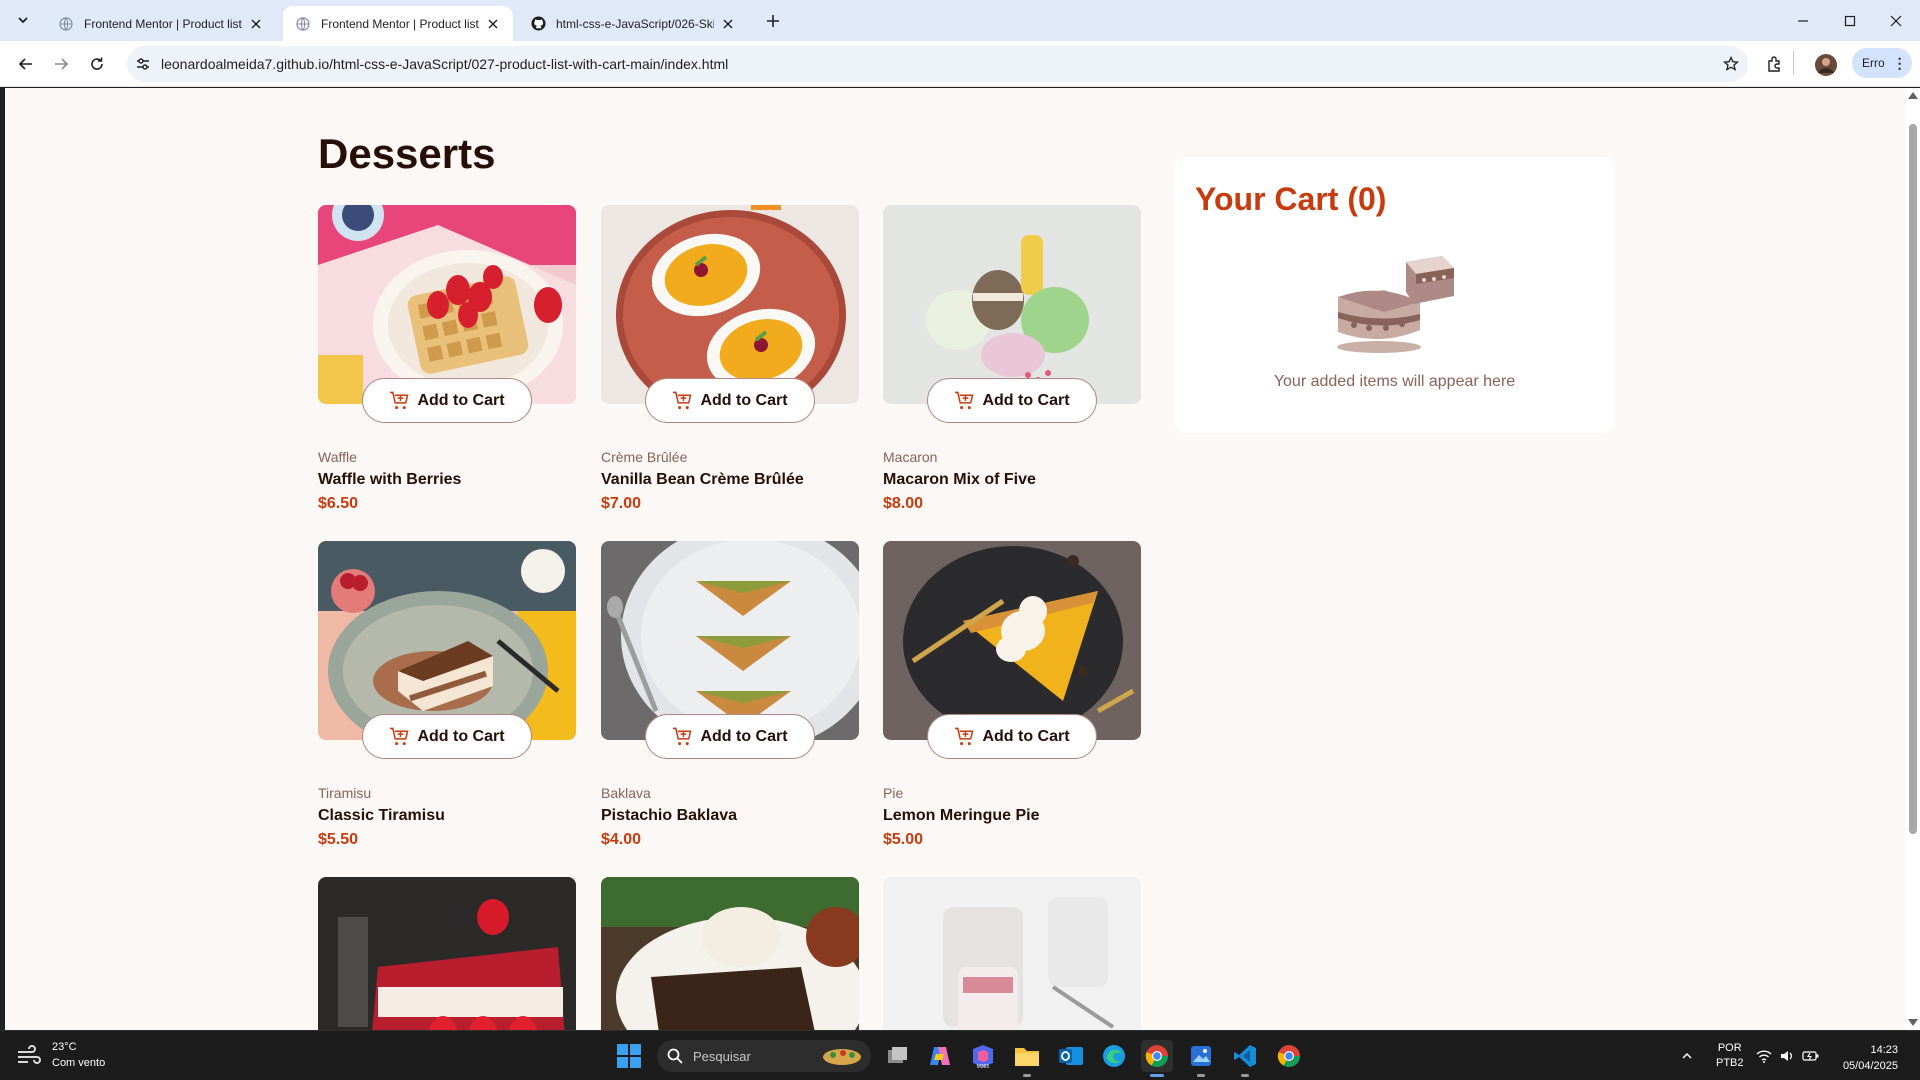 The height and width of the screenshot is (1080, 1920). Describe the element at coordinates (898, 1056) in the screenshot. I see `task-view-button` at that location.